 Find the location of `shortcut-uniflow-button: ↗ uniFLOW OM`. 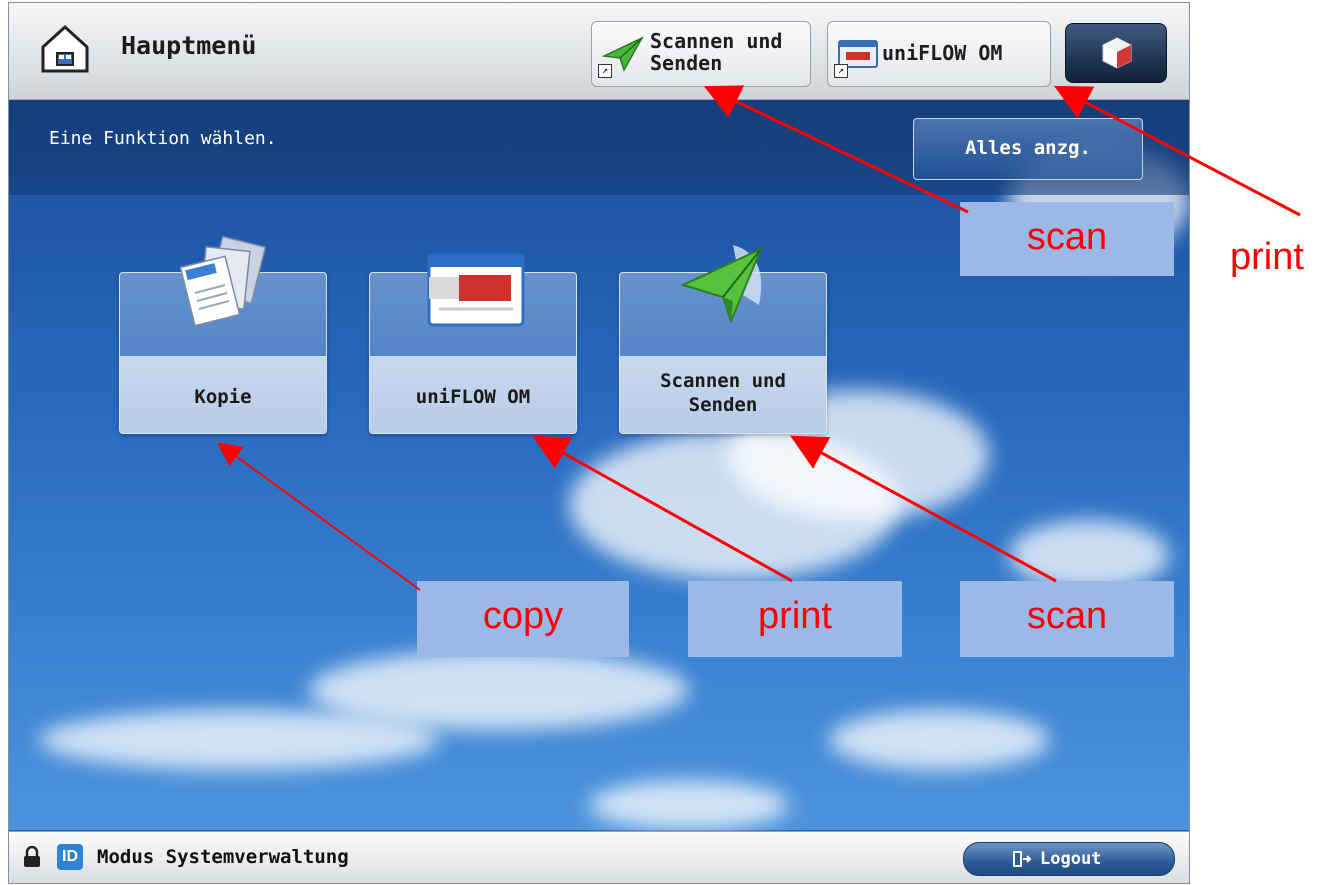

shortcut-uniflow-button: ↗ uniFLOW OM is located at coordinates (939, 54).